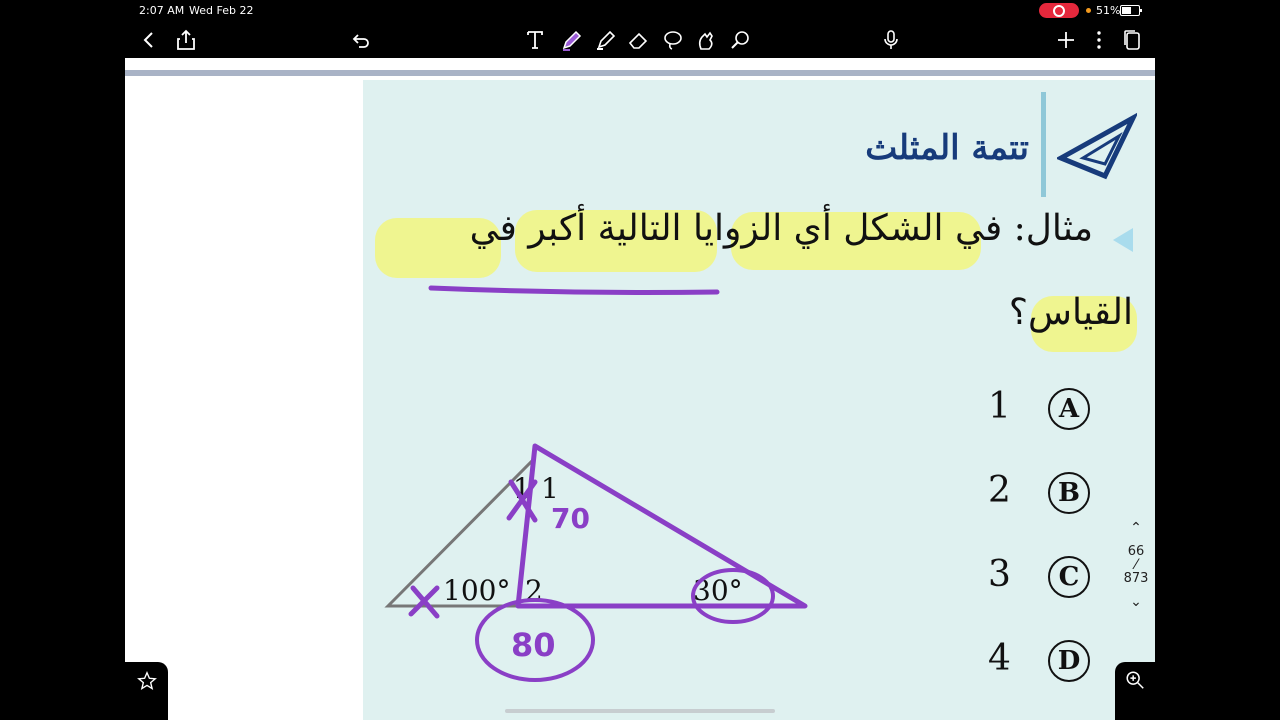 The image size is (1280, 720). Describe the element at coordinates (1136, 565) in the screenshot. I see `page-navigator: ⌃ 66 ⁄ 873 ⌄` at that location.